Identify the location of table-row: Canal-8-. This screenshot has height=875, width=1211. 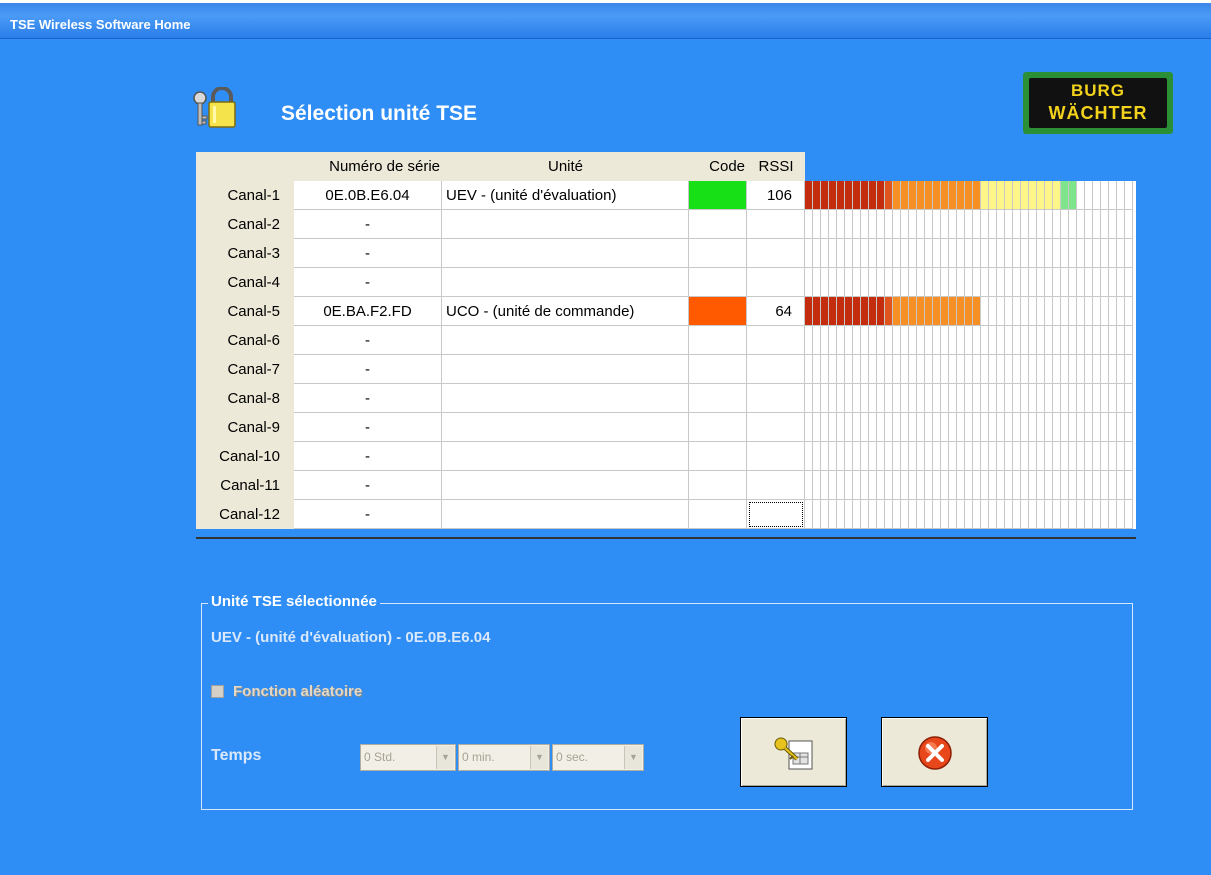
(666, 398).